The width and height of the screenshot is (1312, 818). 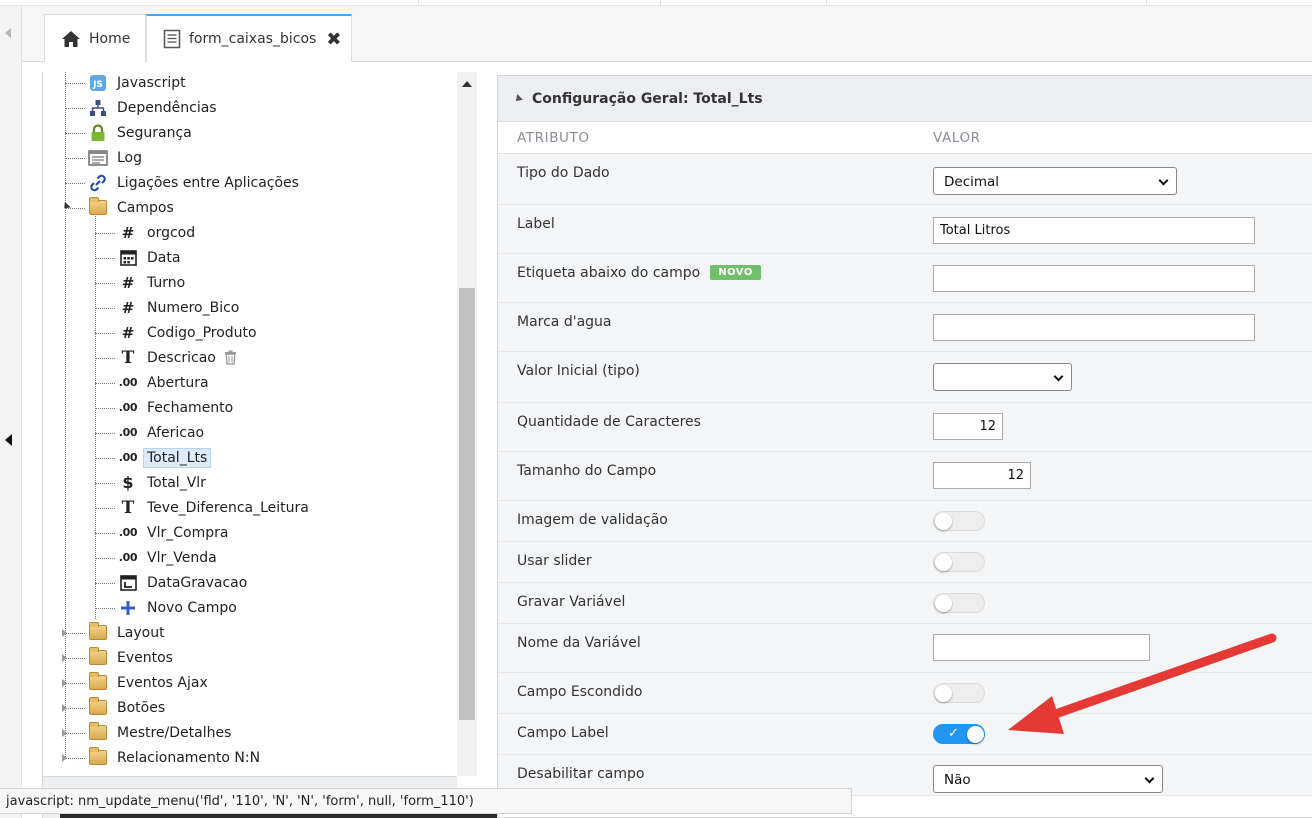 What do you see at coordinates (609, 422) in the screenshot?
I see `attribute-text: Quantidade de Caracteres` at bounding box center [609, 422].